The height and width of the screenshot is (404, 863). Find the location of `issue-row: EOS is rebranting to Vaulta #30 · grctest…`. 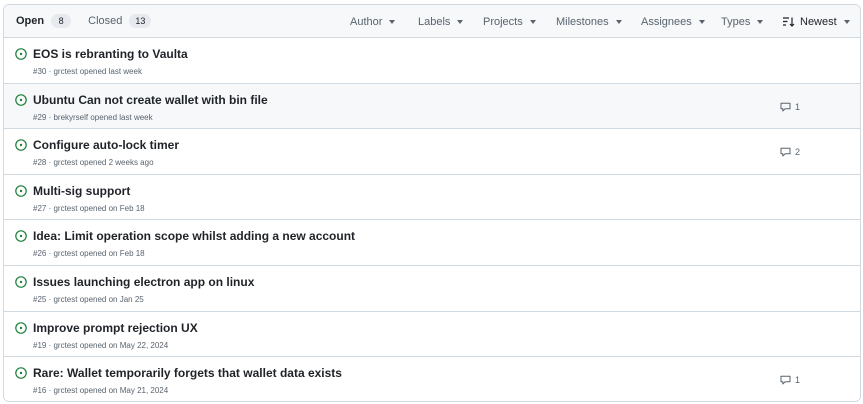

issue-row: EOS is rebranting to Vaulta #30 · grctest… is located at coordinates (432, 61).